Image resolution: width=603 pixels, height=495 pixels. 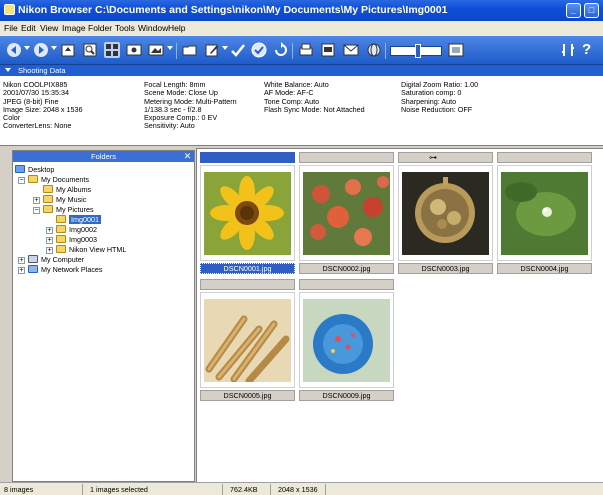 I want to click on thumbnail-filename: DSCN0005.jpg, so click(x=247, y=395).